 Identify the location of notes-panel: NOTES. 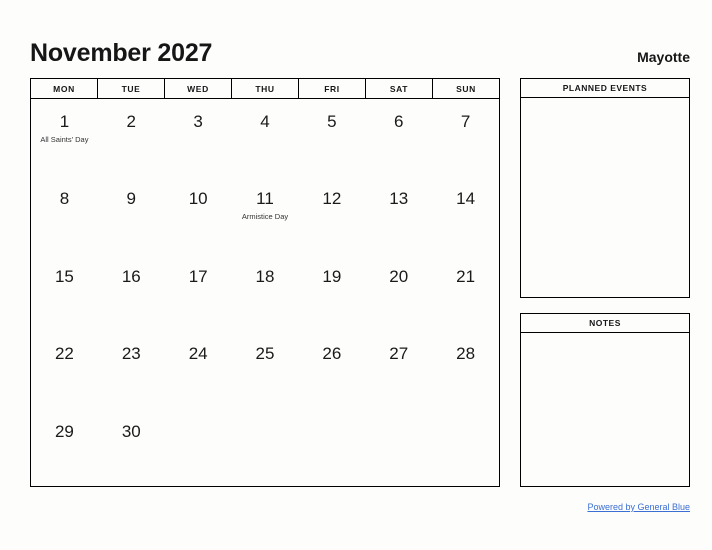
(605, 400).